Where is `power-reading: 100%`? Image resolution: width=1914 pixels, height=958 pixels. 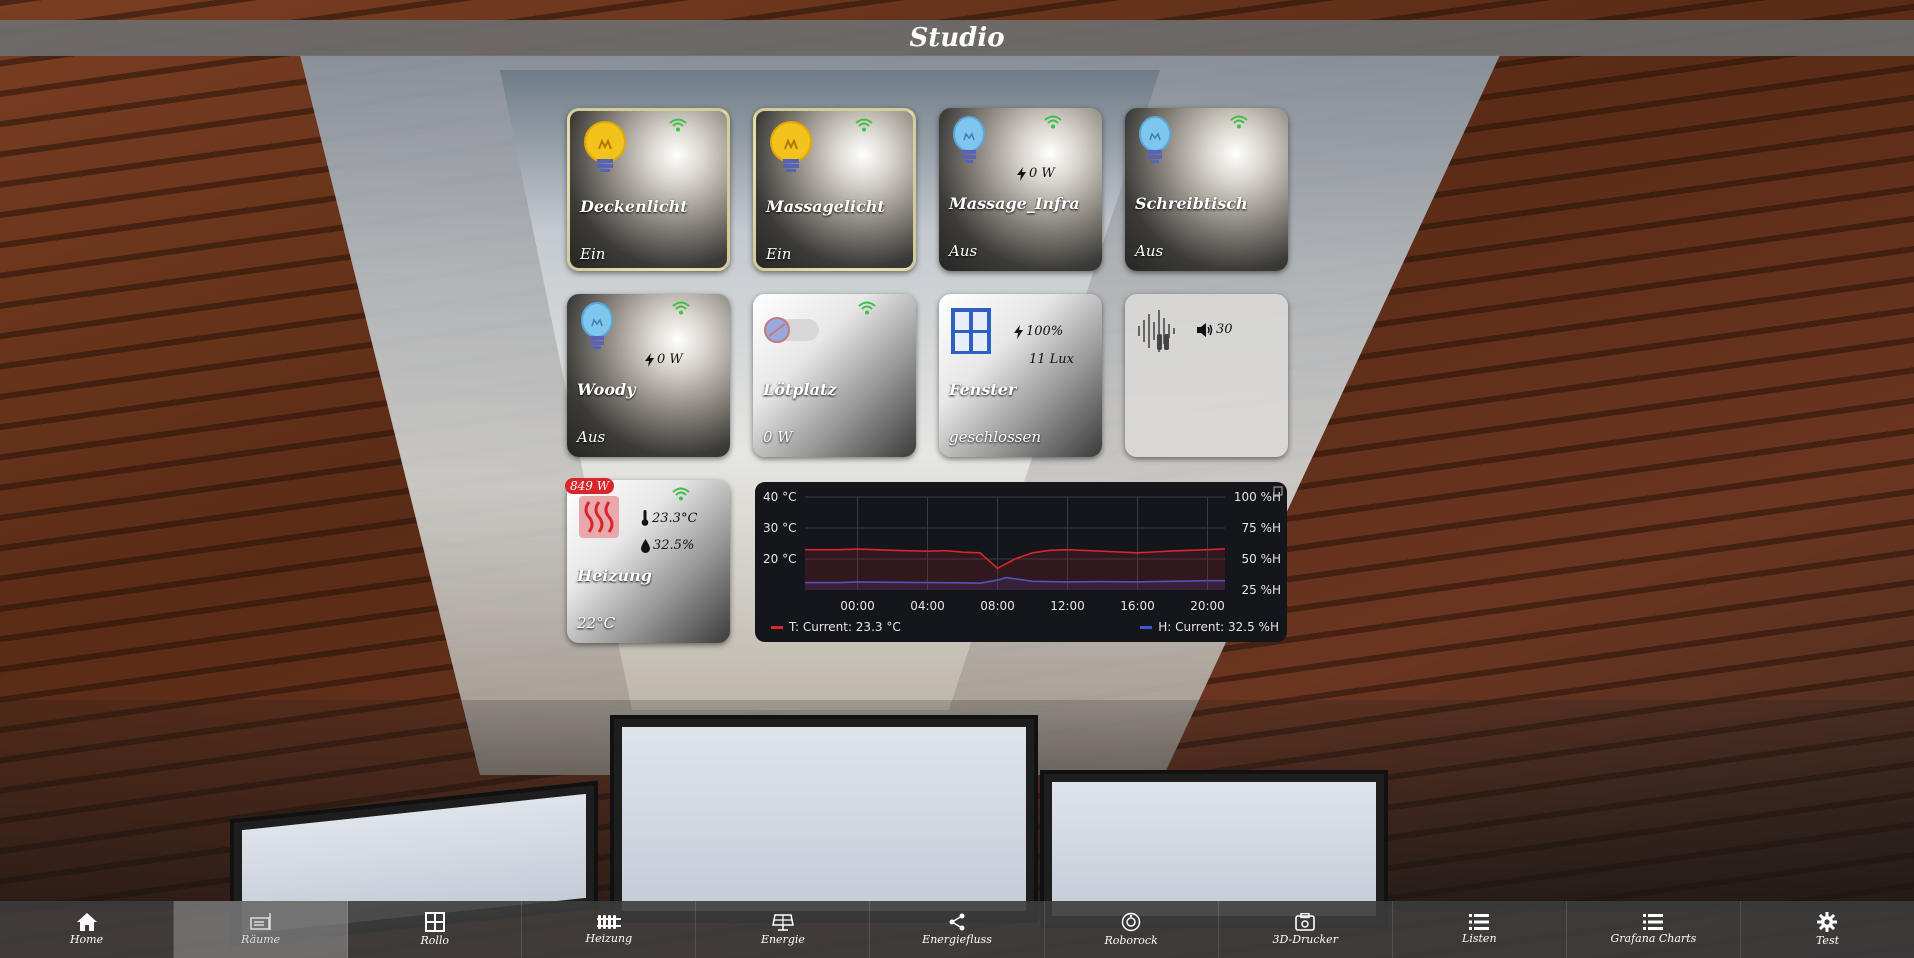
power-reading: 100% is located at coordinates (1038, 331).